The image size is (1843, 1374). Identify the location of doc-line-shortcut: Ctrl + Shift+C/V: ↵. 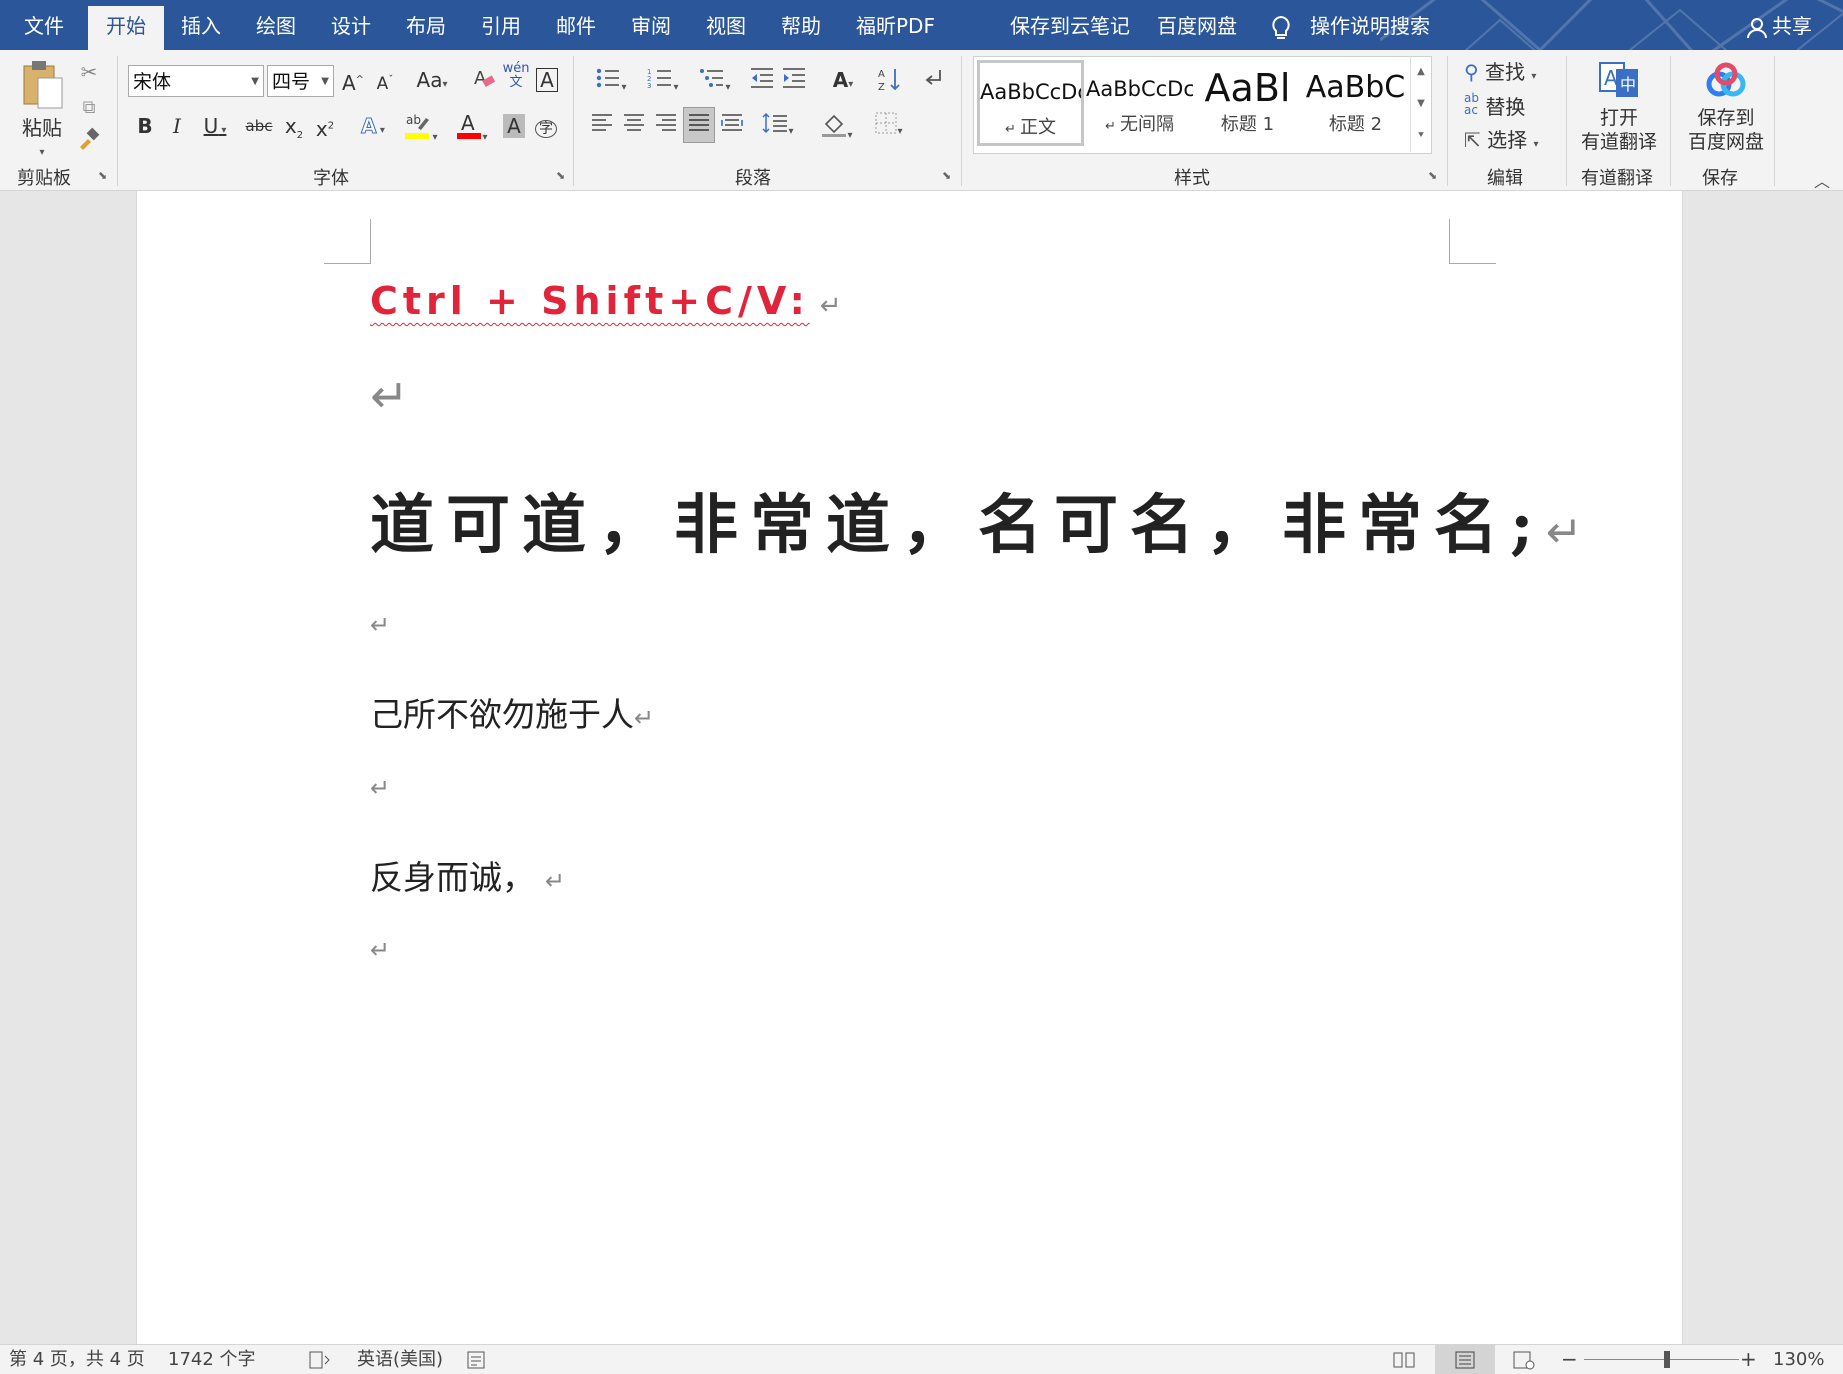
(606, 301).